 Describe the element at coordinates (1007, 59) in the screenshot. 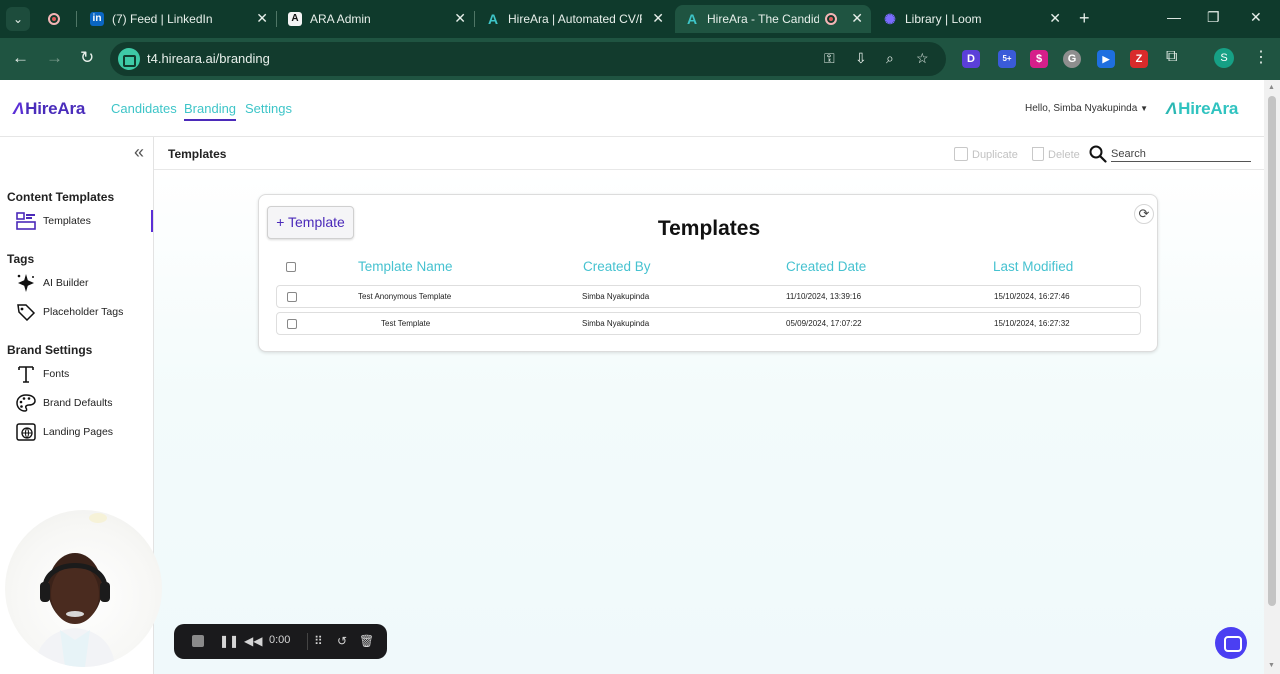

I see `extension-badge-icon: 5+` at that location.